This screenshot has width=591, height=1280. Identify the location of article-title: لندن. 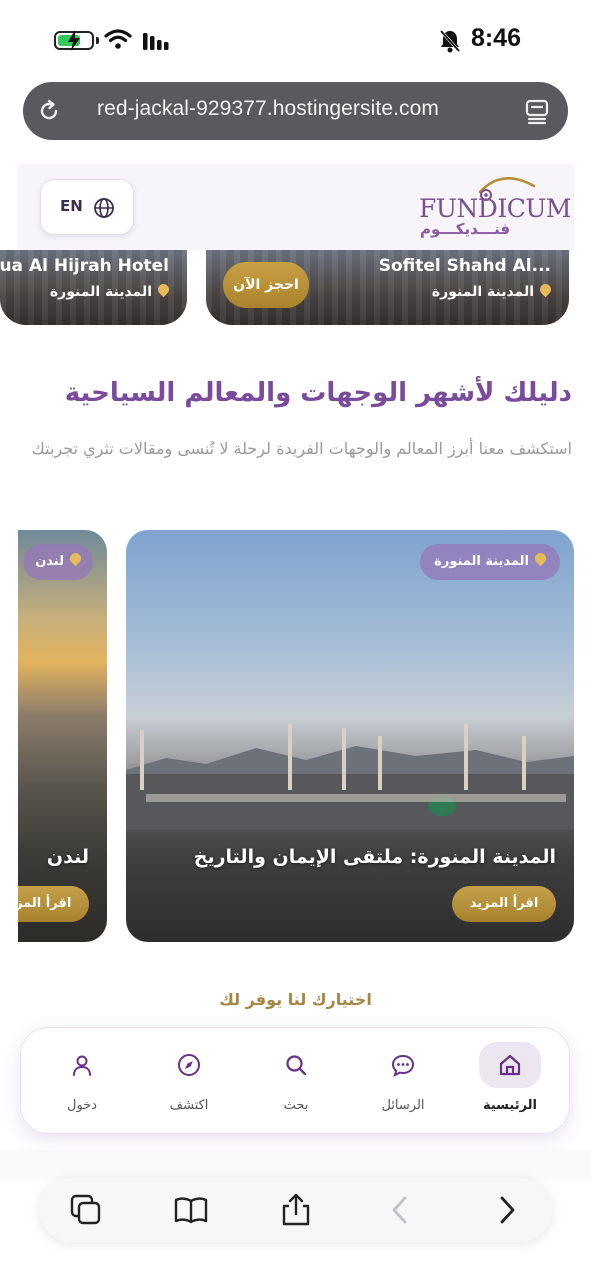
(67, 857).